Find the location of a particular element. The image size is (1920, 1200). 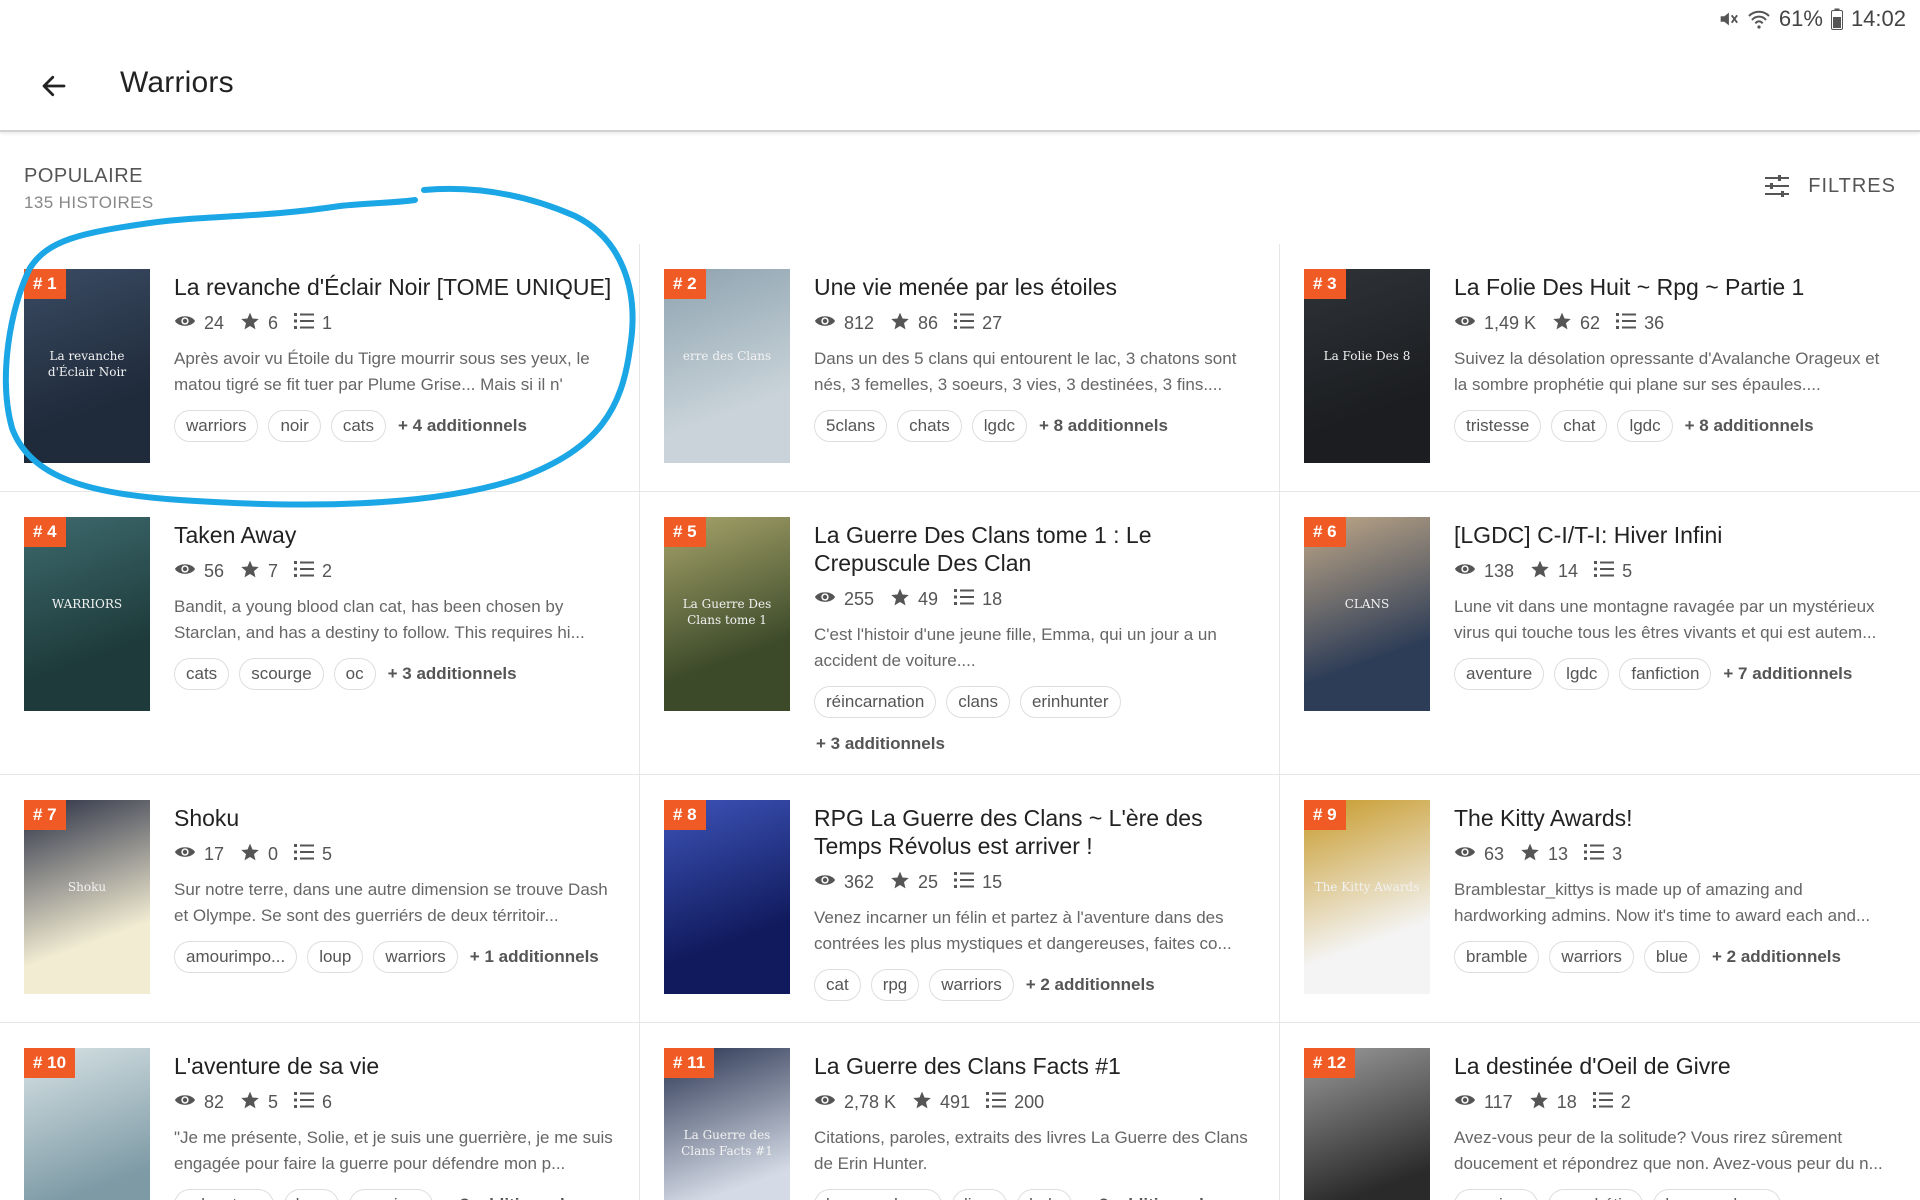

story-cover: Shoku # 7 is located at coordinates (87, 897).